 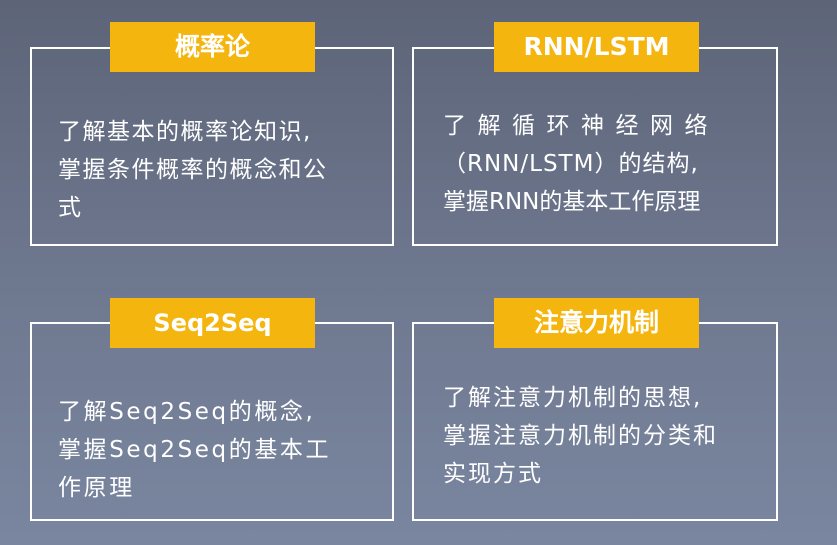 What do you see at coordinates (596, 47) in the screenshot?
I see `card-title-rnn-lstm: RNN/LSTM` at bounding box center [596, 47].